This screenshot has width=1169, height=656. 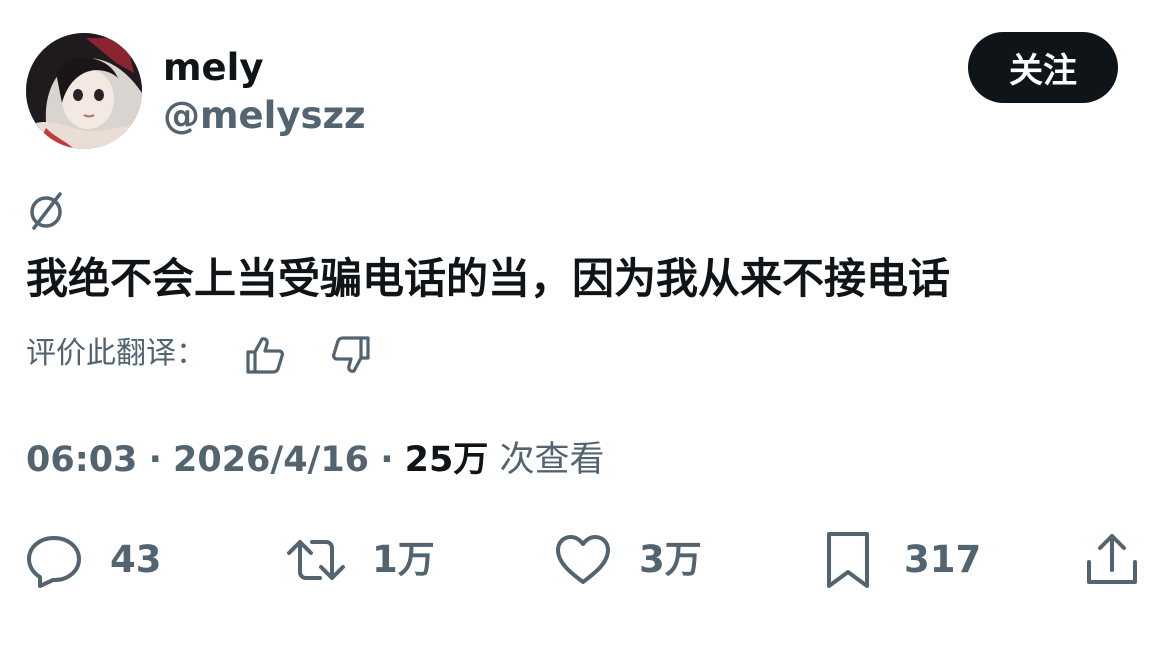 What do you see at coordinates (93, 560) in the screenshot?
I see `reply-button: 43` at bounding box center [93, 560].